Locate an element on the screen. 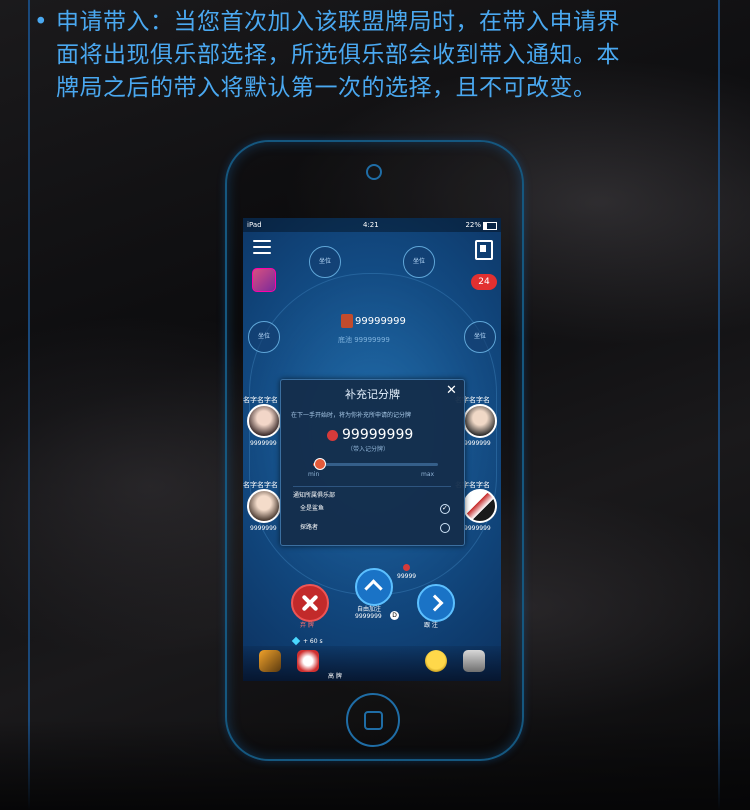 The width and height of the screenshot is (750, 810). status-bar: iPad 4:21 22% is located at coordinates (372, 225).